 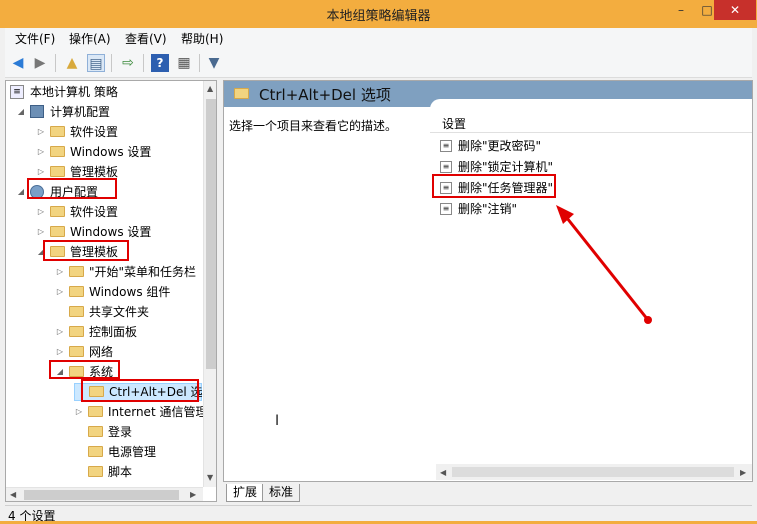 I want to click on annotation-arrow-tail, so click(x=648, y=320).